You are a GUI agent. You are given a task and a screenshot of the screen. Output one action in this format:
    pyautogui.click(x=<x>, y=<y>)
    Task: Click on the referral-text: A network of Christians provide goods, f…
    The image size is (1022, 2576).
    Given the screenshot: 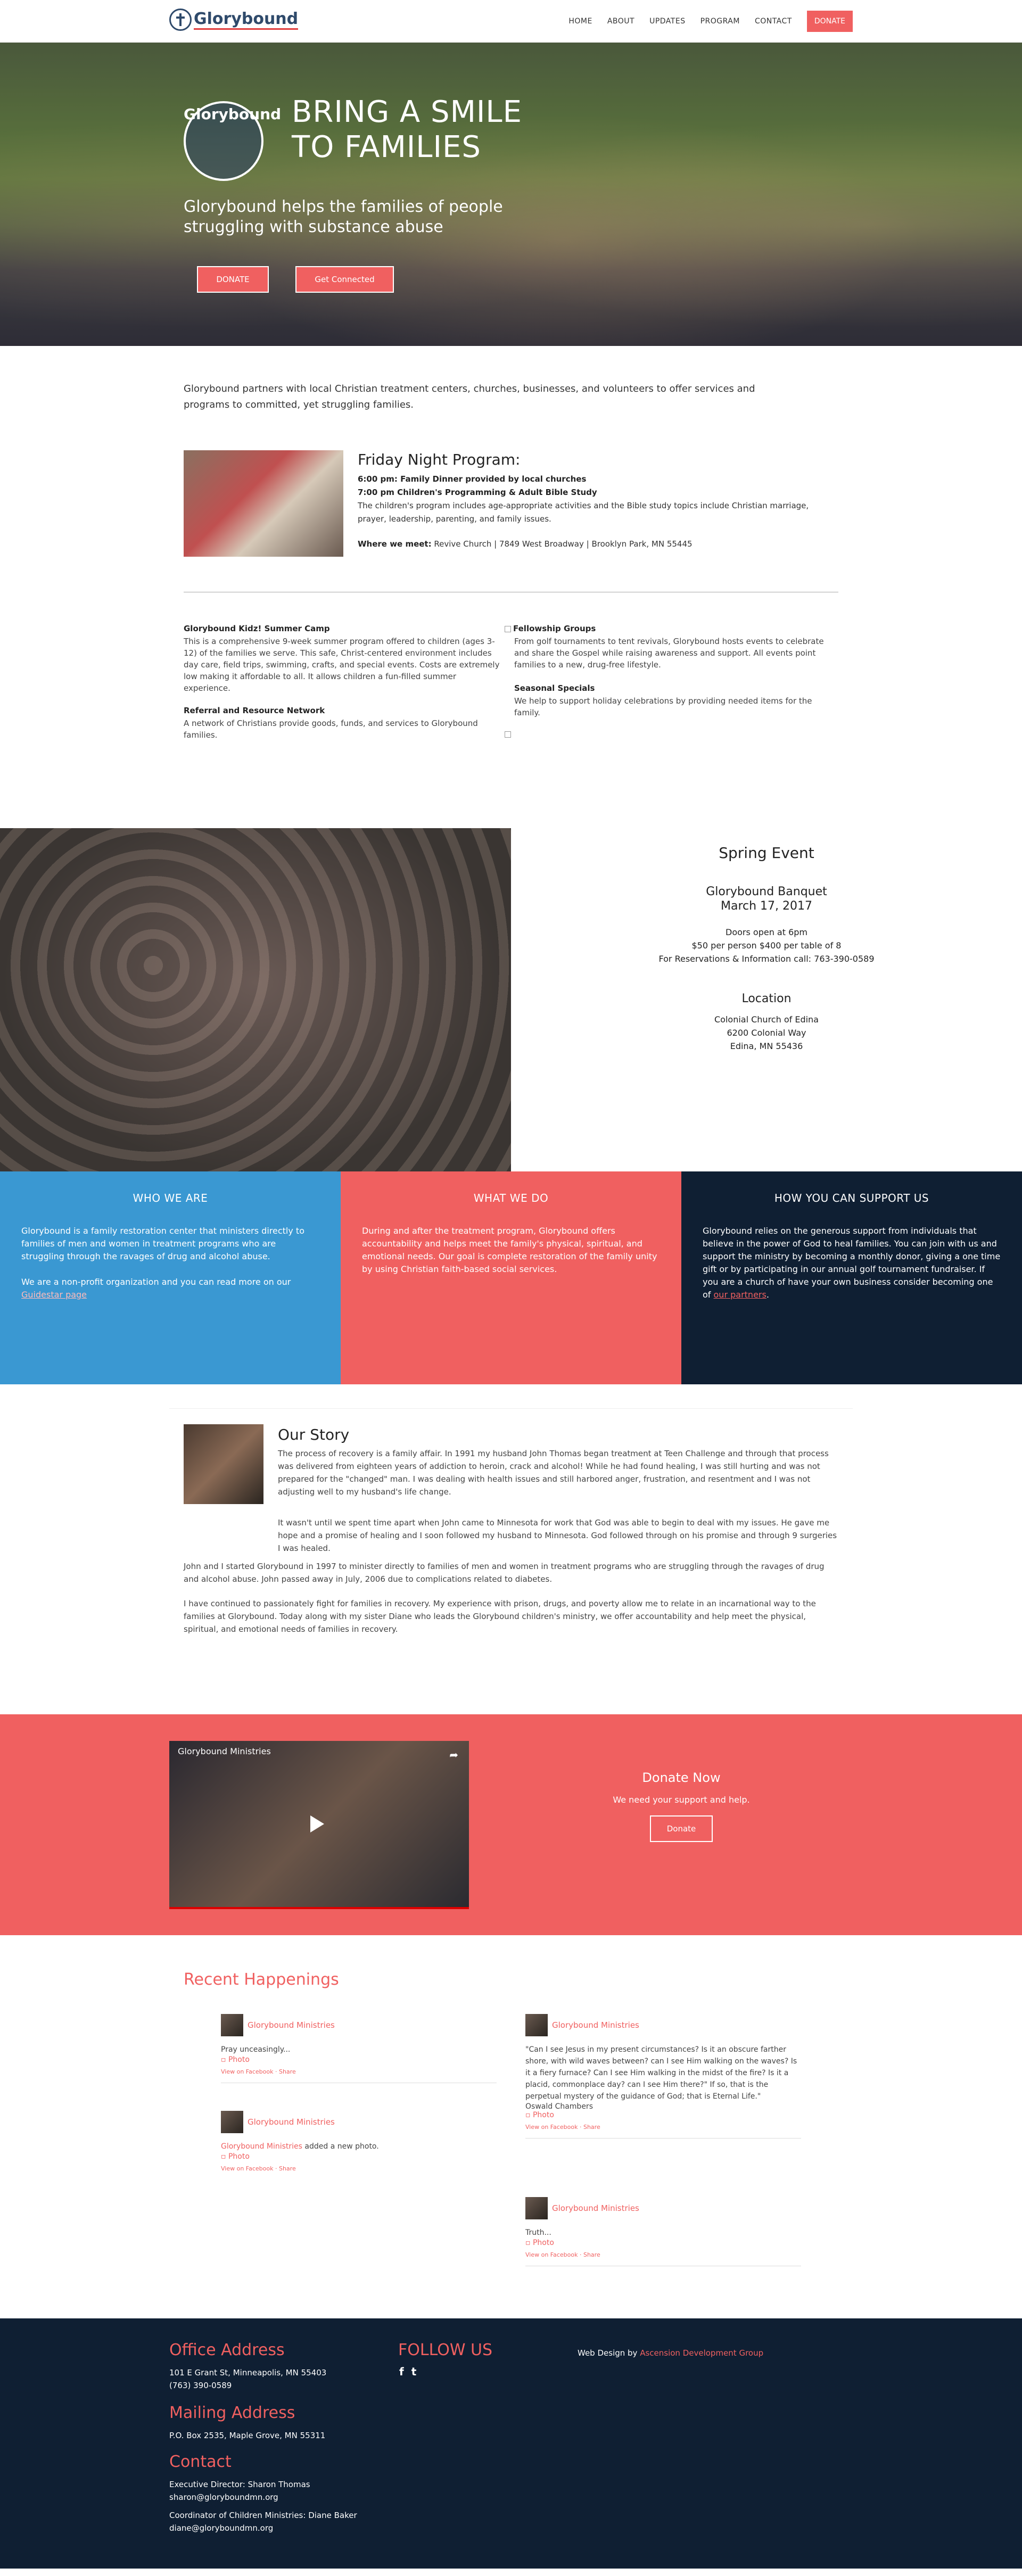 What is the action you would take?
    pyautogui.click(x=331, y=729)
    